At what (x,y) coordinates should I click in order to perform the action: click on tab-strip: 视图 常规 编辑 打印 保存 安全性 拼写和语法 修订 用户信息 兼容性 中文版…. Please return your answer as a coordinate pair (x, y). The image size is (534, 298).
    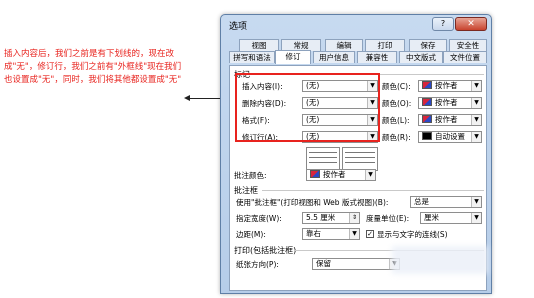
    Looking at the image, I should click on (358, 52).